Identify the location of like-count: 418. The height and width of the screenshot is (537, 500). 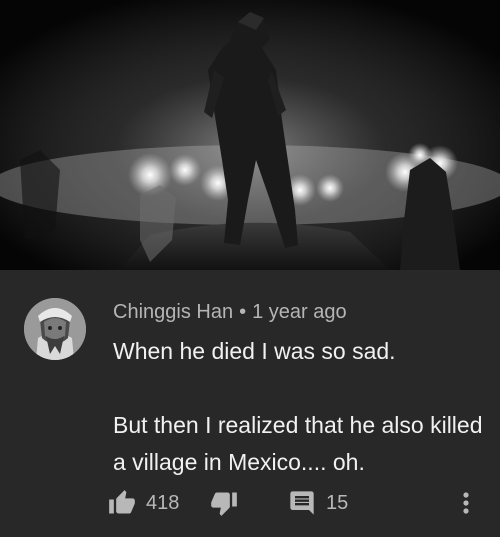
(163, 502).